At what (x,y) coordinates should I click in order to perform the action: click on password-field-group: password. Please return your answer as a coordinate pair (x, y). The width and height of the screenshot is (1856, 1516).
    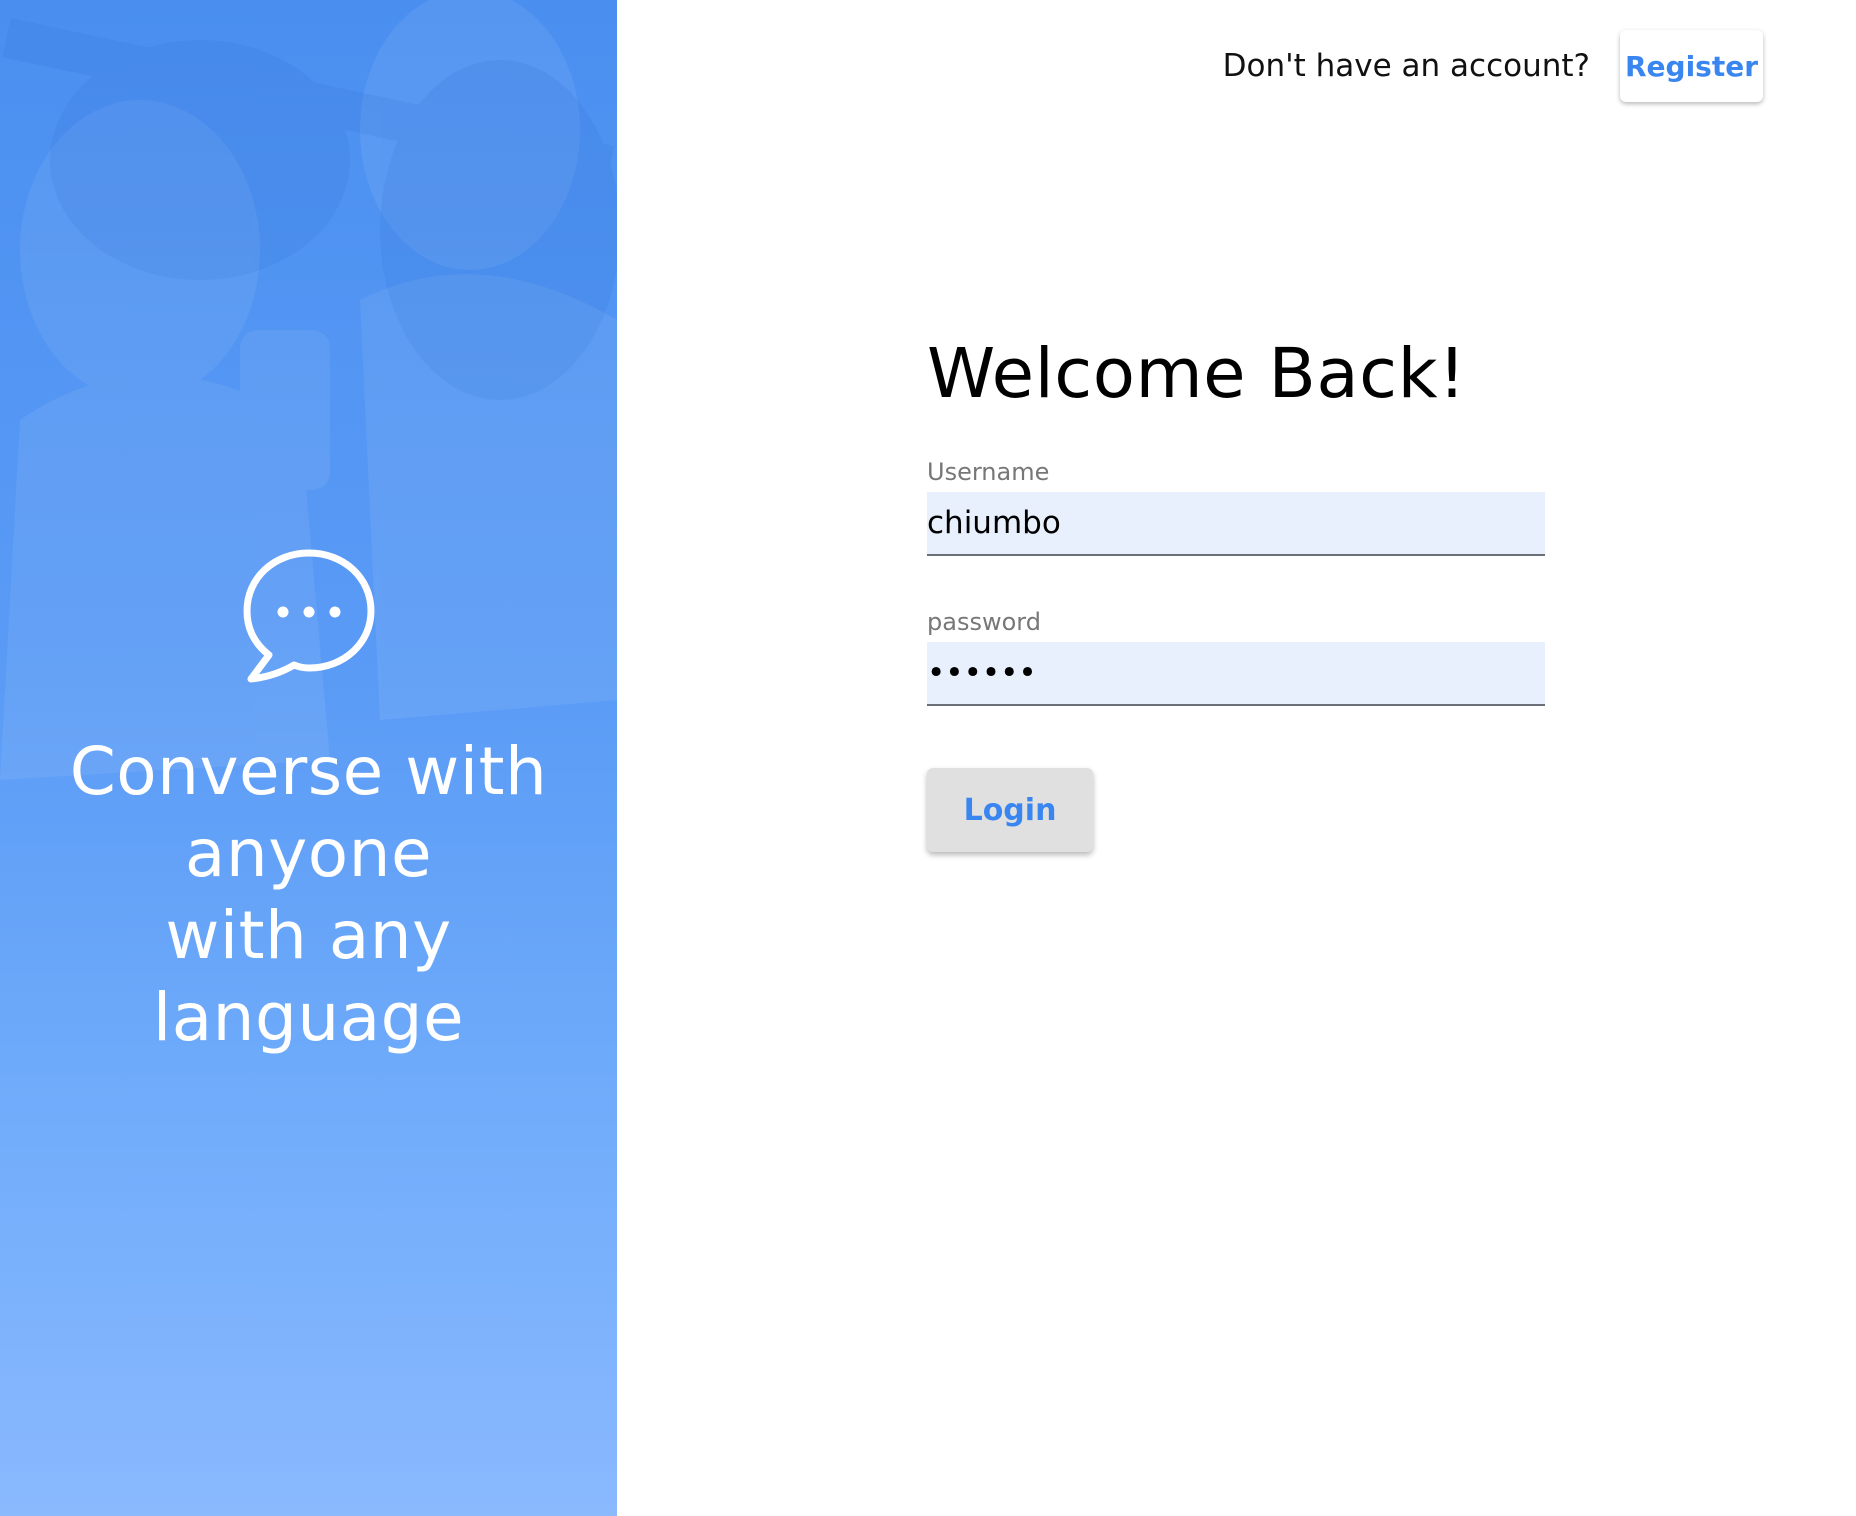
    Looking at the image, I should click on (1236, 657).